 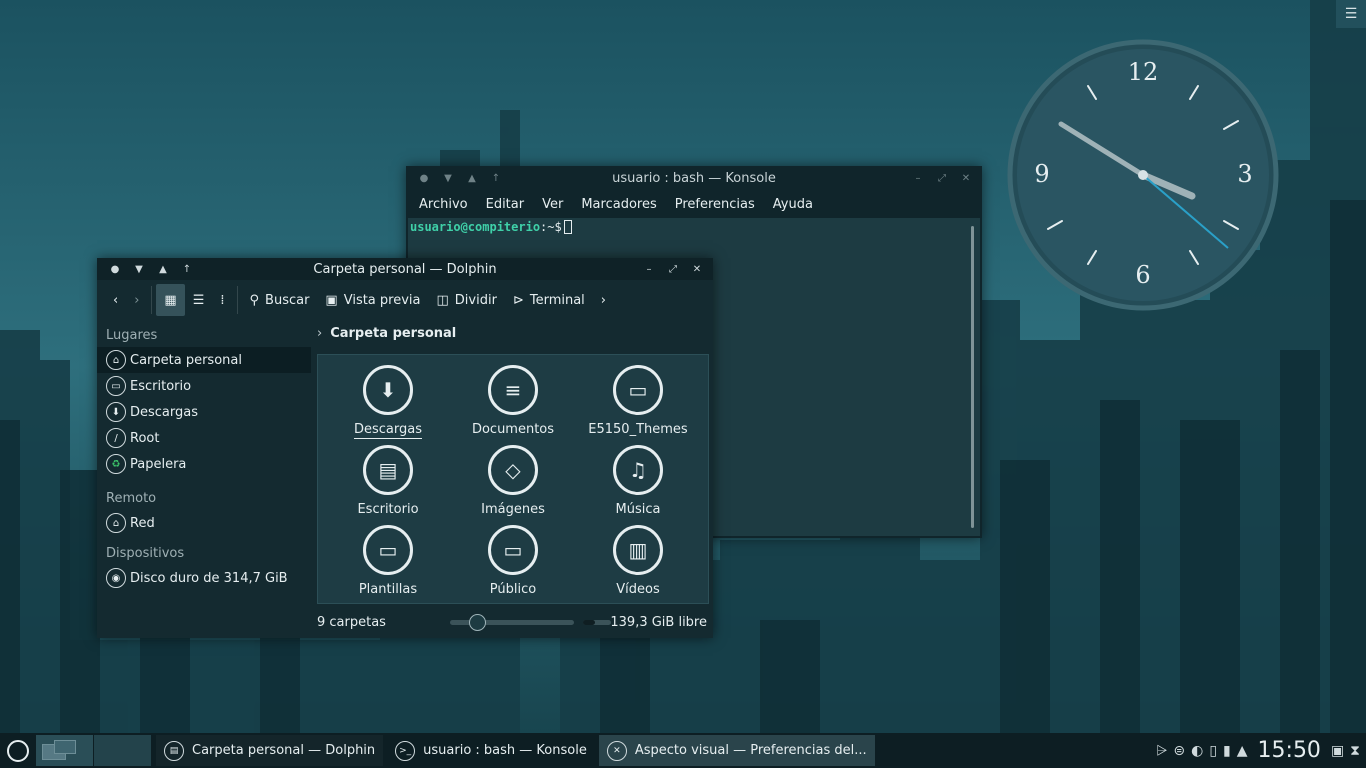 What do you see at coordinates (478, 622) in the screenshot?
I see `zoom-slider-handle` at bounding box center [478, 622].